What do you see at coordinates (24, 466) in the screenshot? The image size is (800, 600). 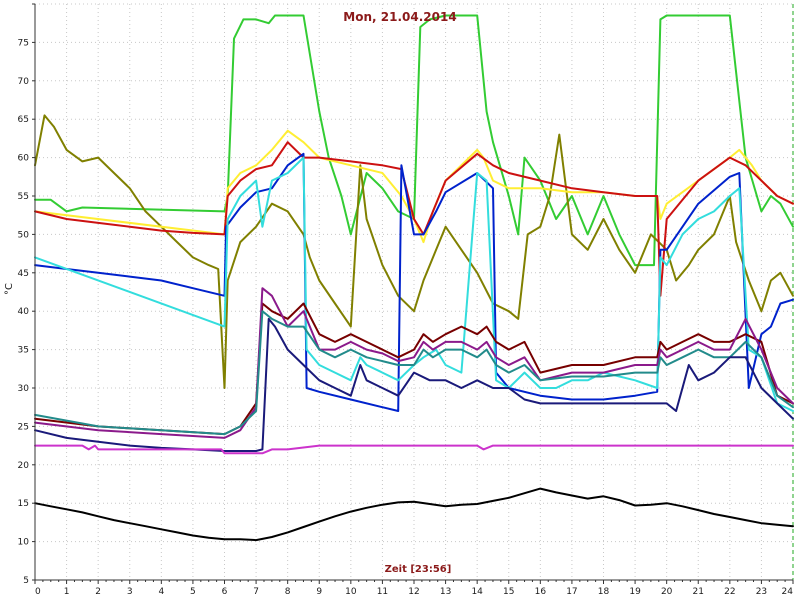 I see `y-tick-label: 20` at bounding box center [24, 466].